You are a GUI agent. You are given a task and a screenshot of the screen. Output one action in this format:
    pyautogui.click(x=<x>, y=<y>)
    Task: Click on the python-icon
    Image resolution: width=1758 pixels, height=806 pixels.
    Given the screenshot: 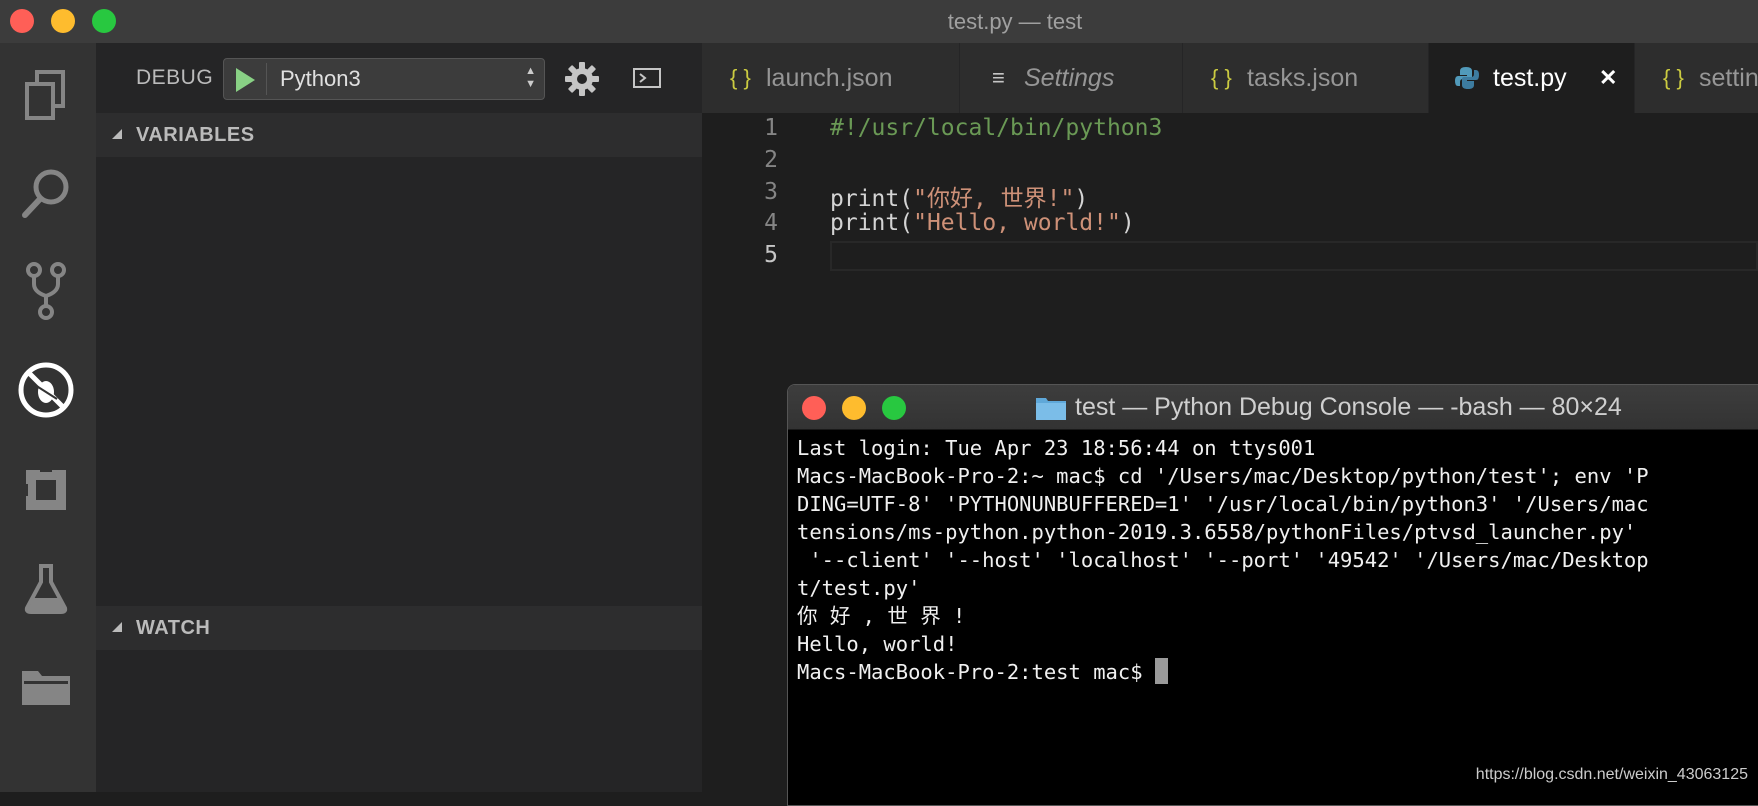 What is the action you would take?
    pyautogui.click(x=1467, y=78)
    